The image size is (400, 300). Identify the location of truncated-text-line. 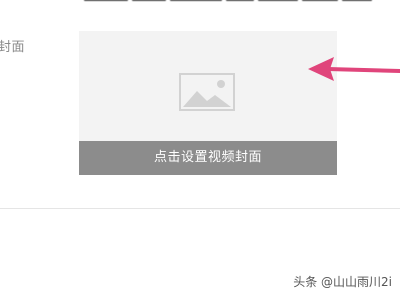
(242, 2).